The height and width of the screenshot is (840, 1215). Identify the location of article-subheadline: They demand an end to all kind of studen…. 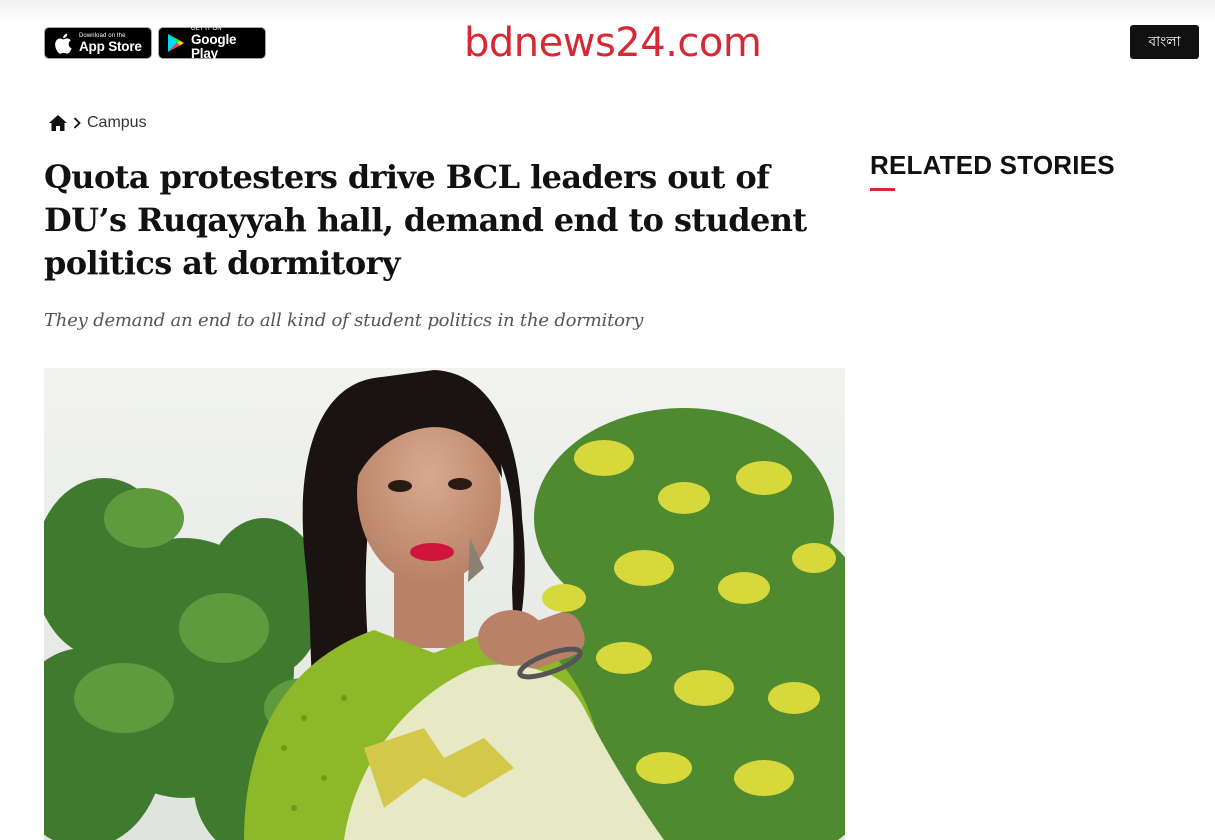
(344, 320).